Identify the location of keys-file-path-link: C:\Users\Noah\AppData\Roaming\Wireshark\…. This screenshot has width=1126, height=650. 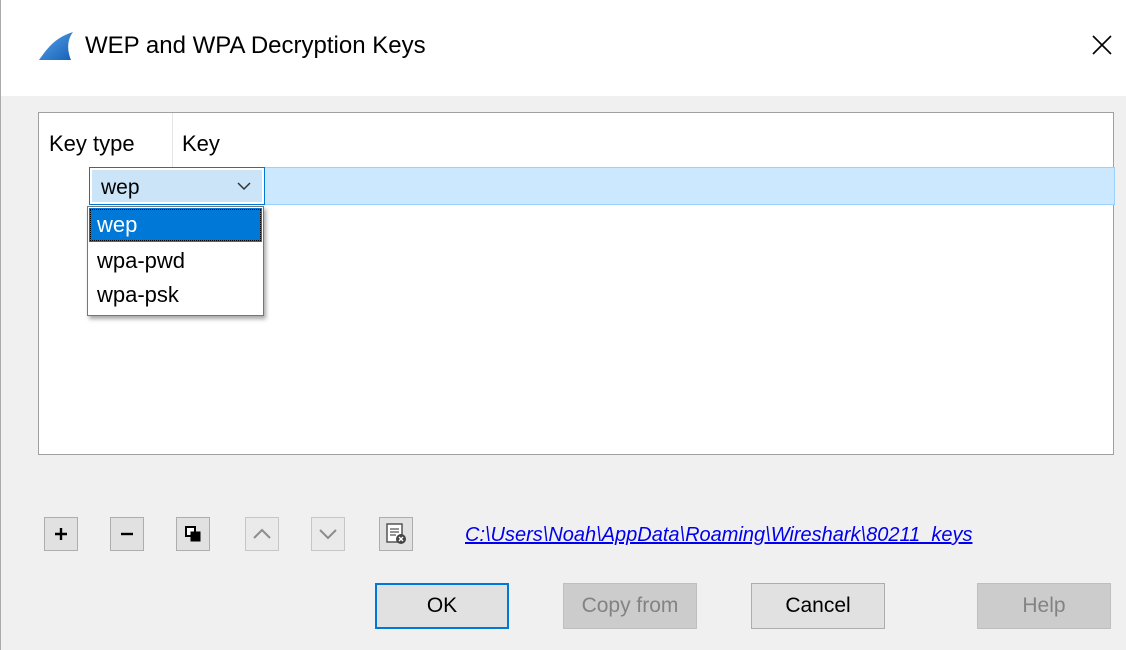
(790, 535).